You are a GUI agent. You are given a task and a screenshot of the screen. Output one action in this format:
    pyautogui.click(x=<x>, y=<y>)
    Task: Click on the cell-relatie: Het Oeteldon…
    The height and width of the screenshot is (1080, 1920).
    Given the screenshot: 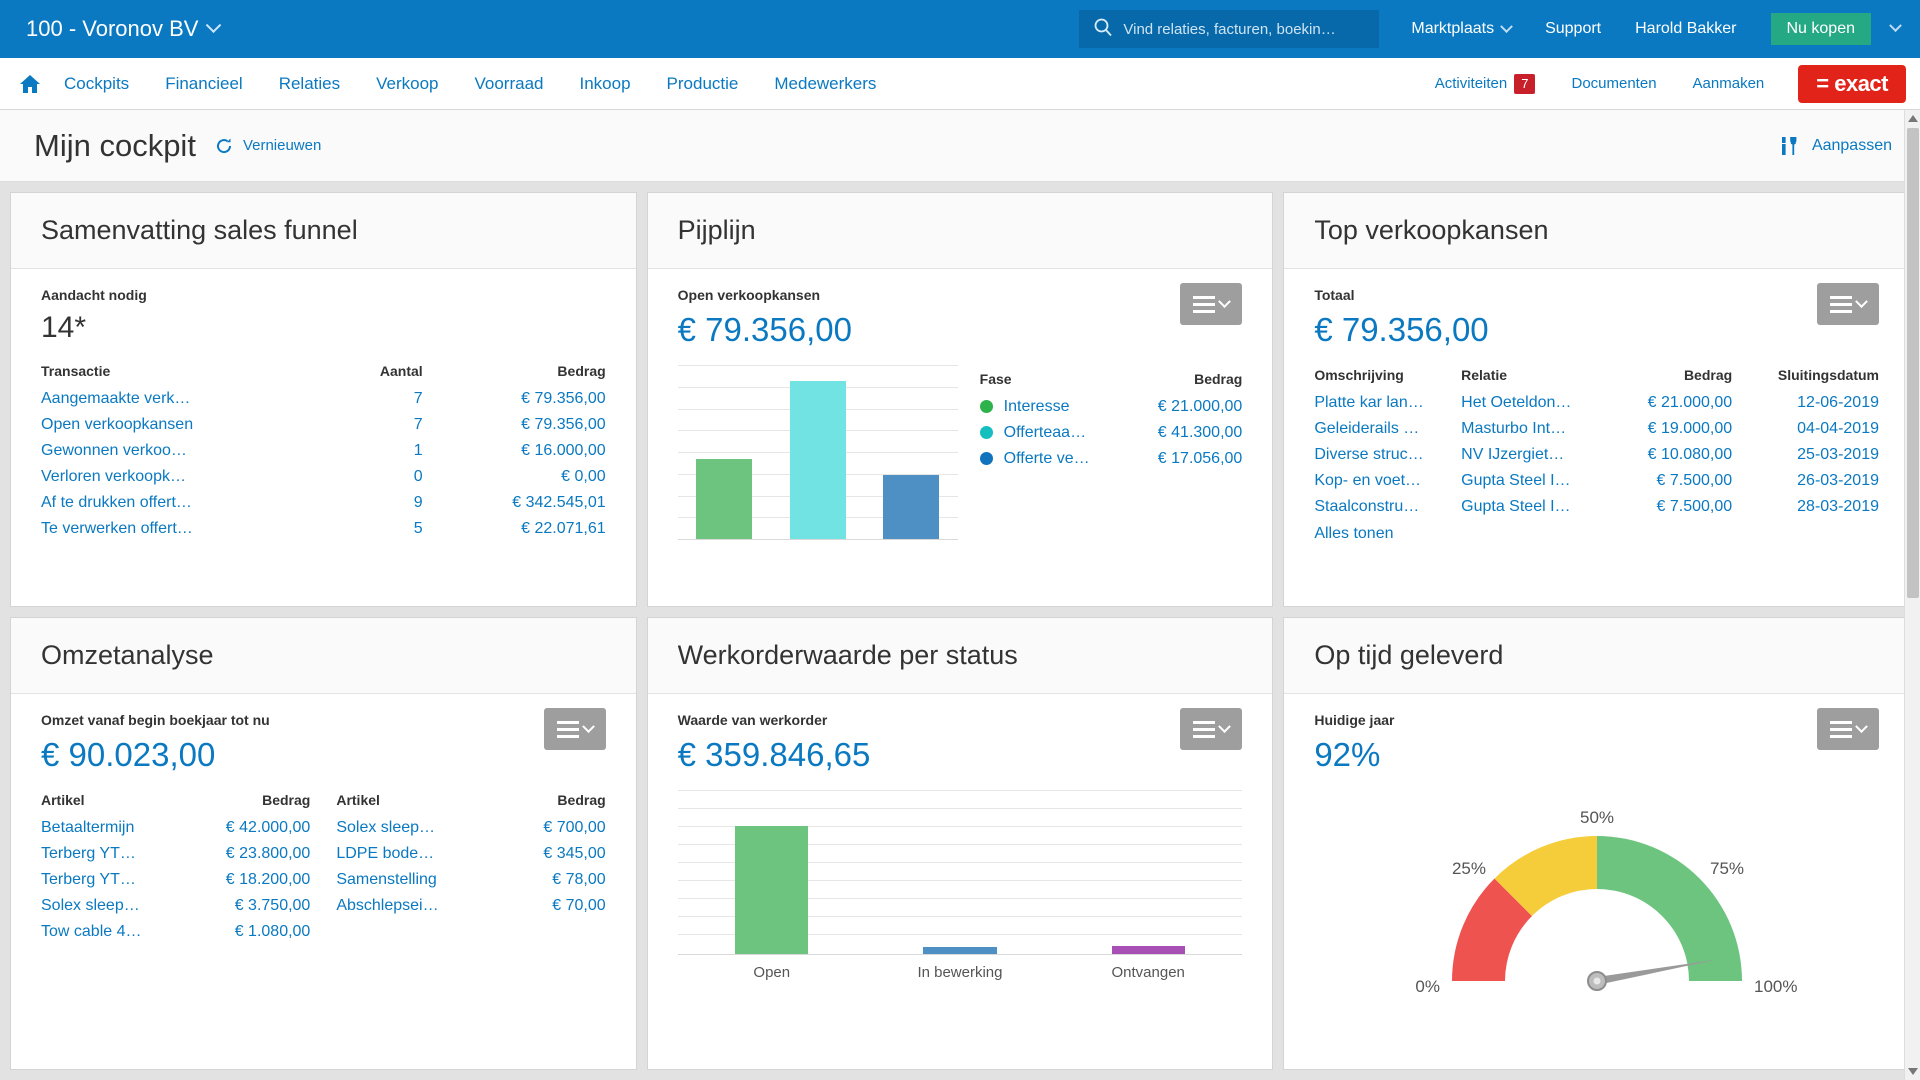 What is the action you would take?
    pyautogui.click(x=1534, y=403)
    